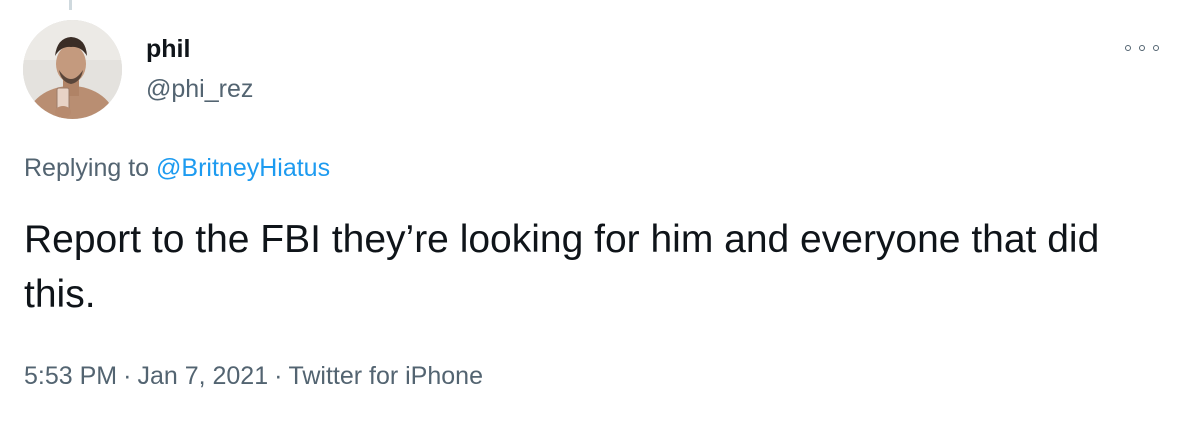  I want to click on avatar-image, so click(72, 69).